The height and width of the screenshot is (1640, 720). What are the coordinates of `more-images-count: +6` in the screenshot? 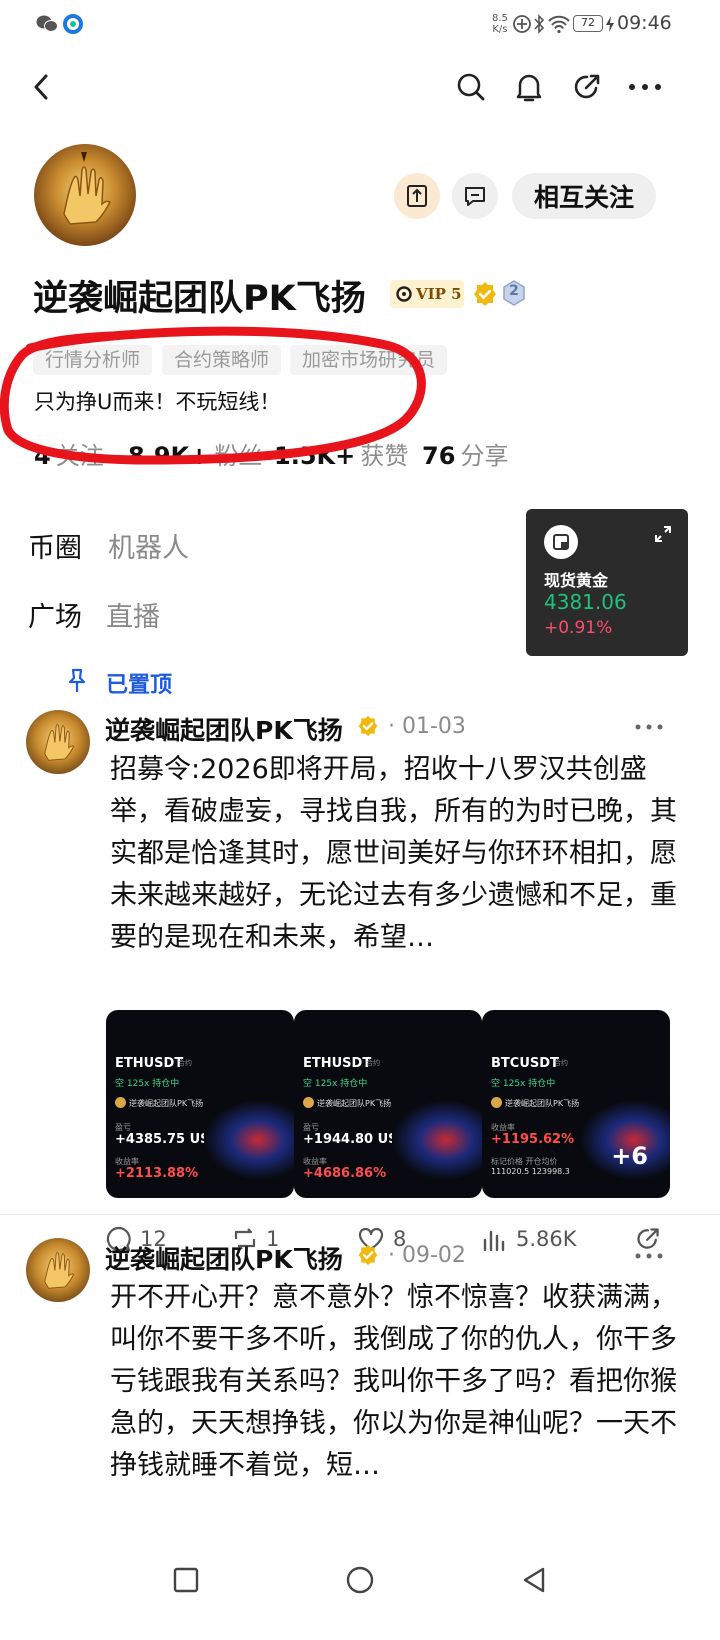 It's located at (629, 1156).